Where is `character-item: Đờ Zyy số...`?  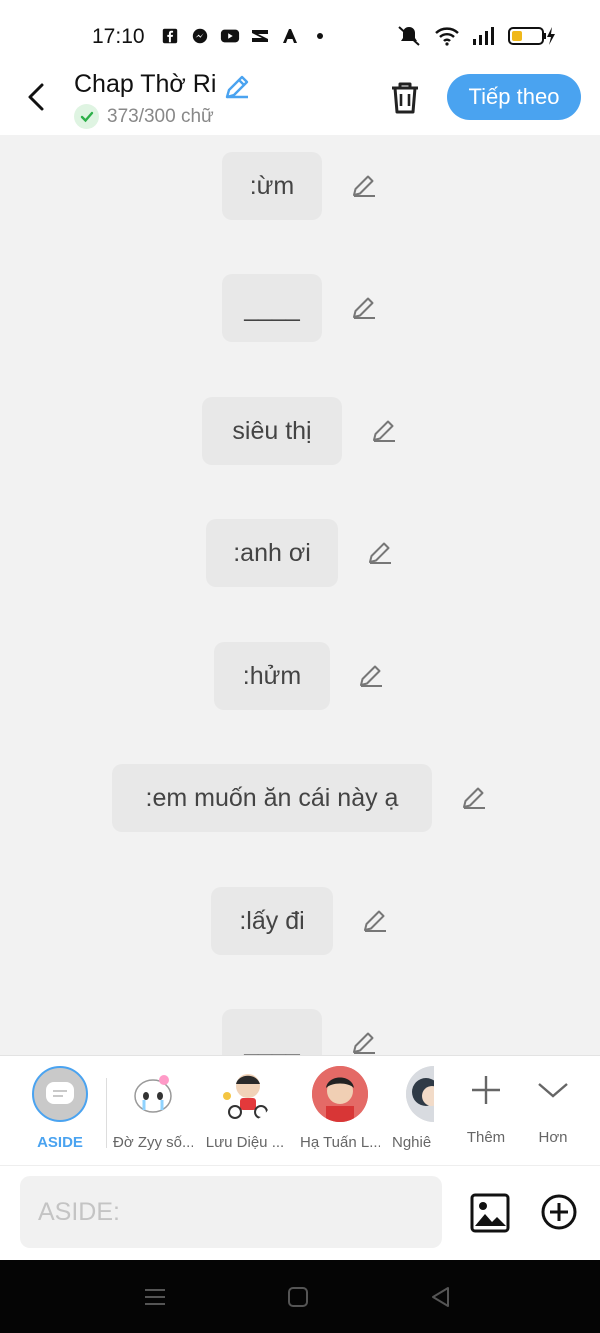
character-item: Đờ Zyy số... is located at coordinates (153, 1108).